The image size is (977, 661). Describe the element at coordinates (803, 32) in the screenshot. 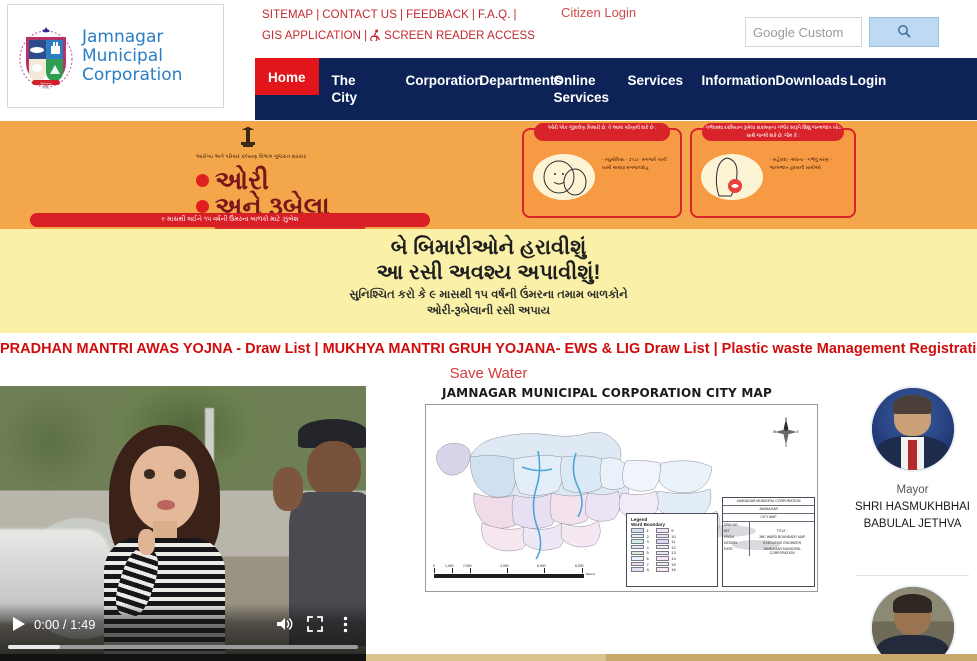

I see `search-input` at that location.